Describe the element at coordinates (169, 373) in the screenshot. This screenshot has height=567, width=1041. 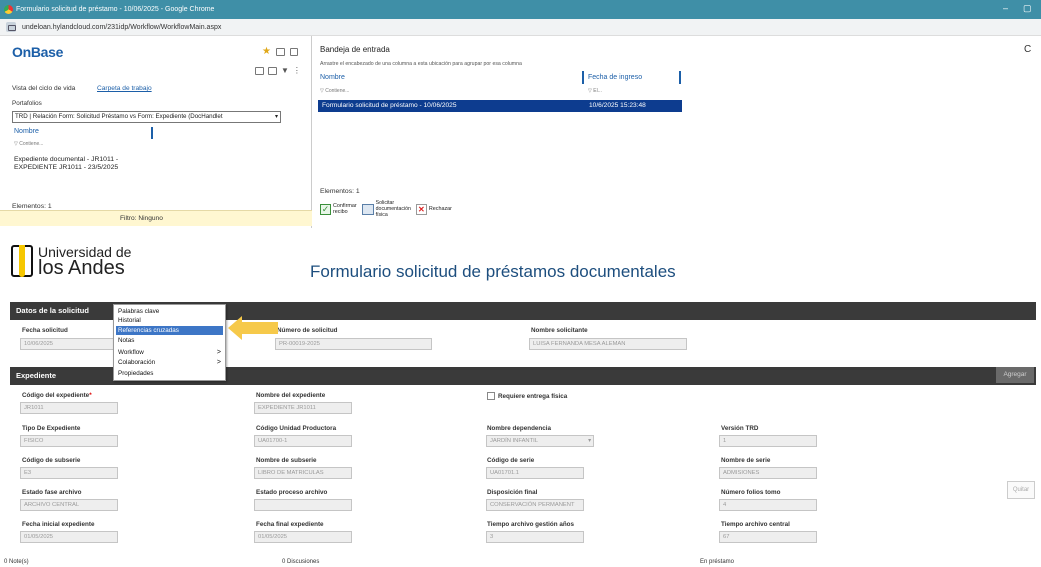
I see `menu-item-properties: Propiedades` at that location.